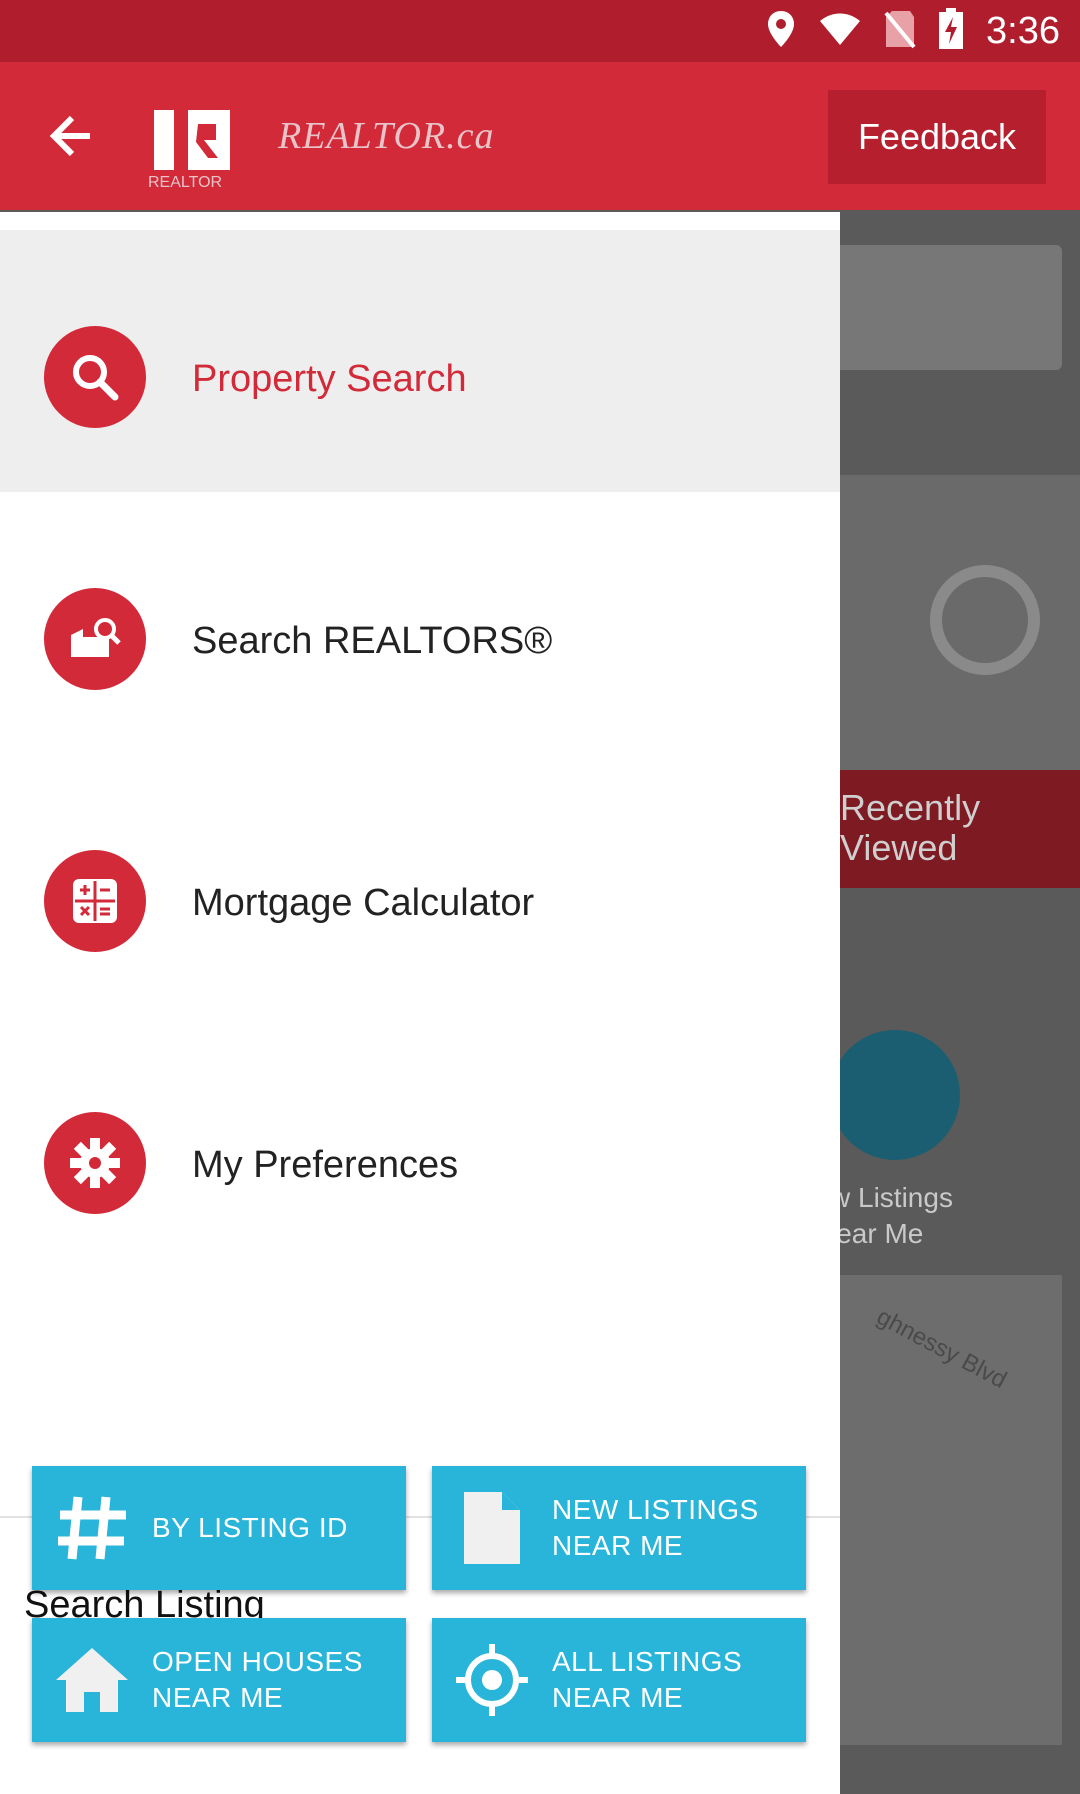 This screenshot has width=1080, height=1794. What do you see at coordinates (363, 903) in the screenshot?
I see `drawer-item-label: Mortgage Calculator` at bounding box center [363, 903].